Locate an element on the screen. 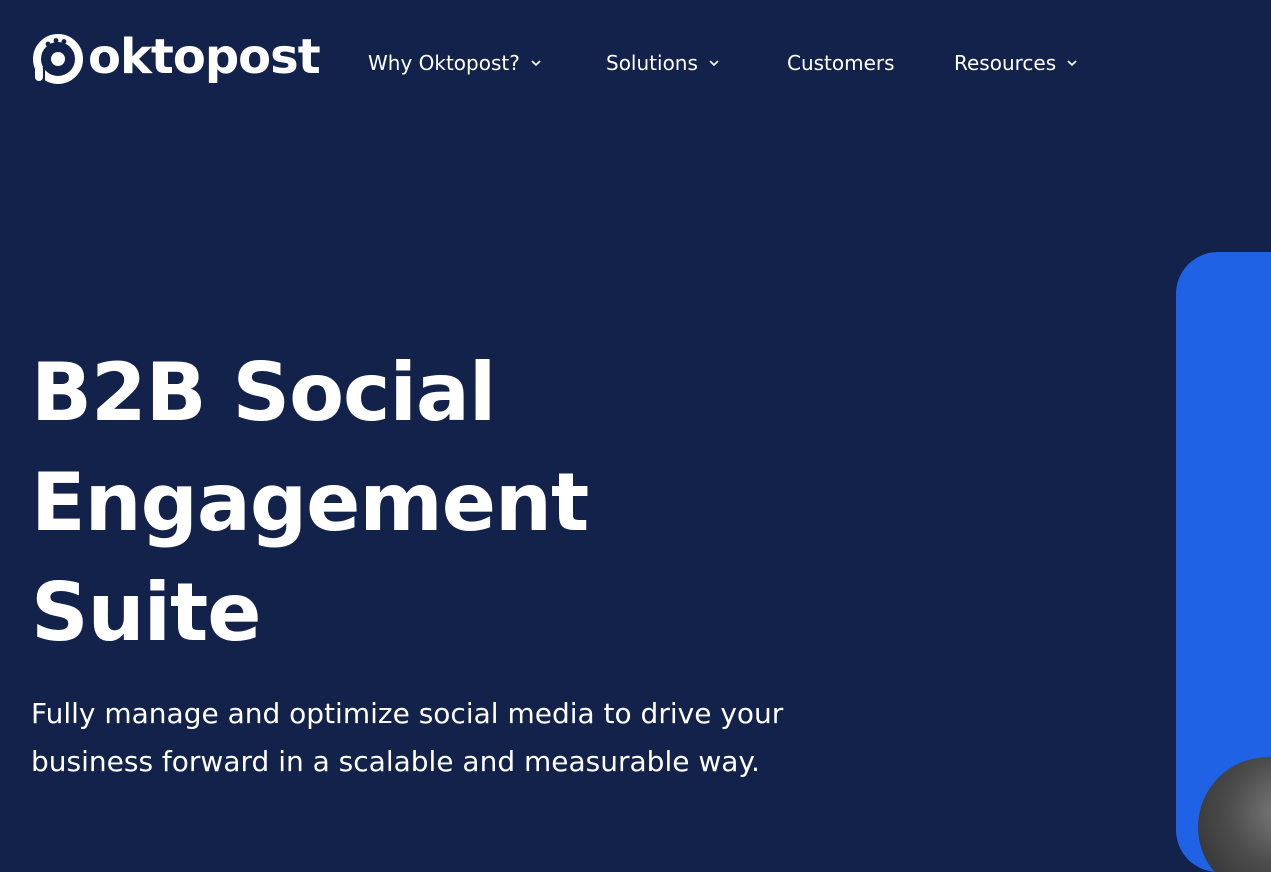 The image size is (1271, 872). nav-customers: Customers is located at coordinates (841, 63).